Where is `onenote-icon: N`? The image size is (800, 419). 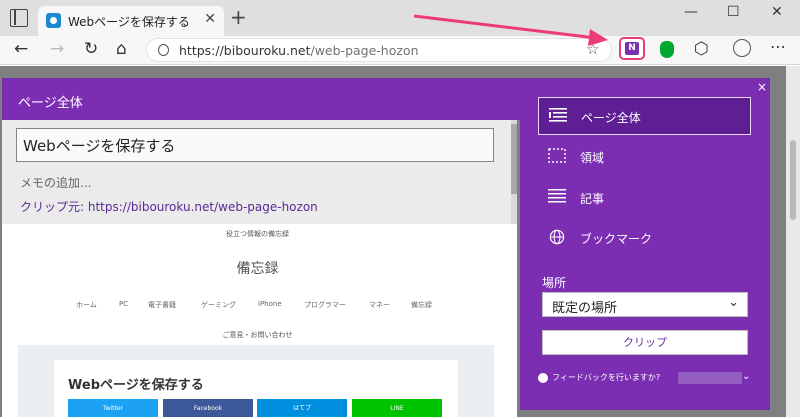 onenote-icon: N is located at coordinates (632, 48).